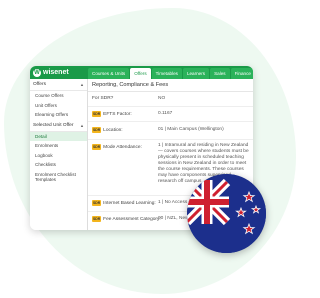 The image size is (320, 298). Describe the element at coordinates (58, 146) in the screenshot. I see `sidebar-item-enrolments: Enrolments` at that location.